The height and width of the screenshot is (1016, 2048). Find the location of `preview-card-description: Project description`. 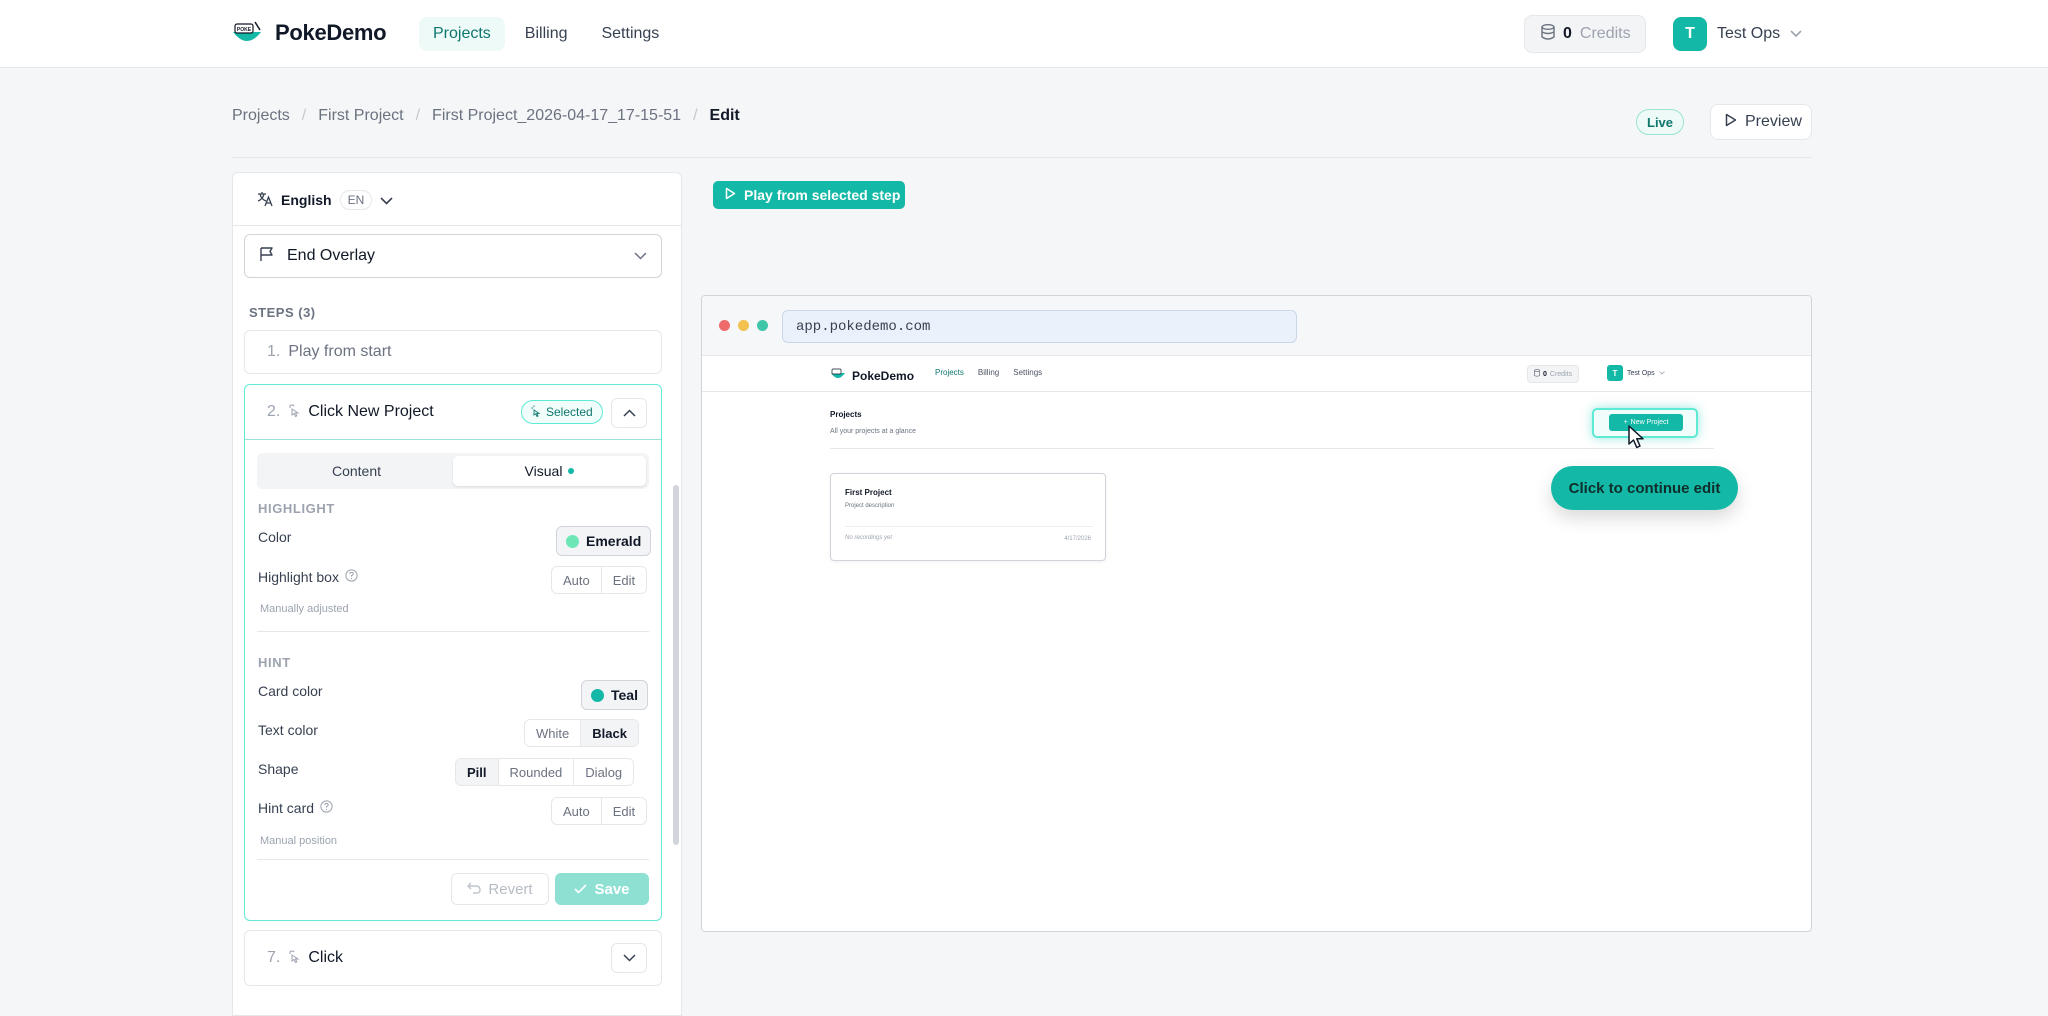

preview-card-description: Project description is located at coordinates (870, 506).